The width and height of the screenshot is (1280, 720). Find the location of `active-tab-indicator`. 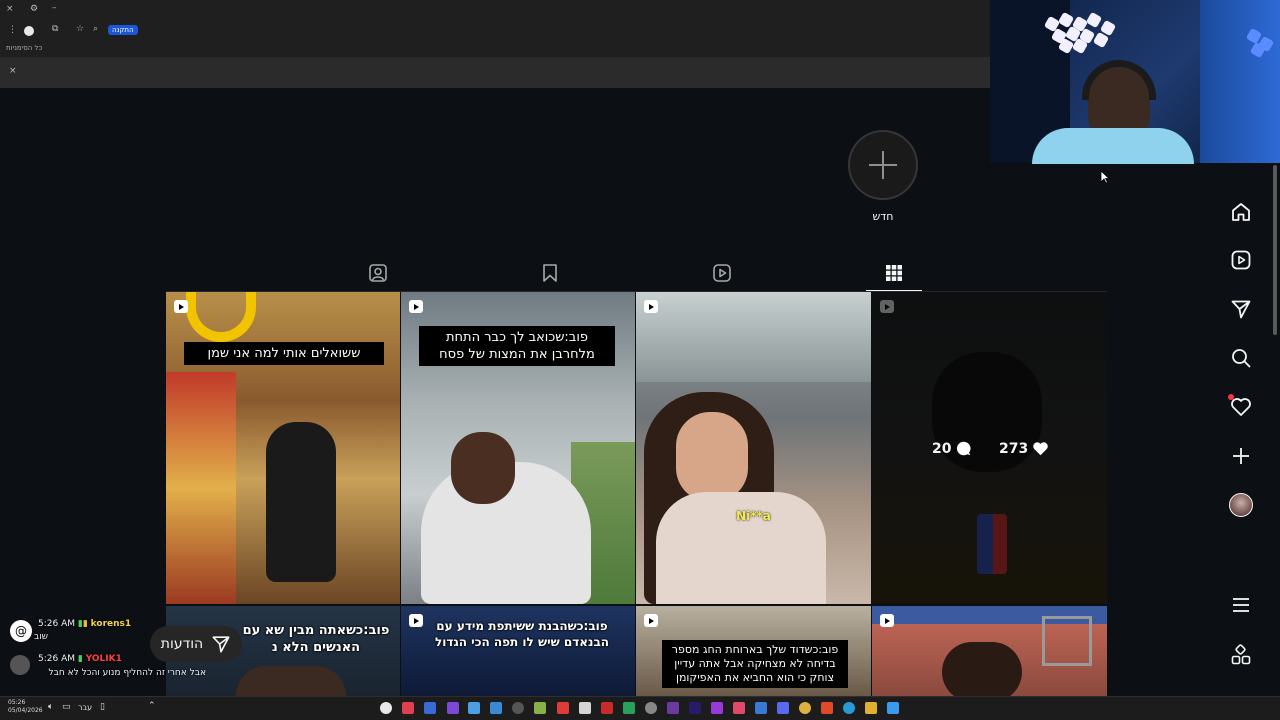

active-tab-indicator is located at coordinates (894, 290).